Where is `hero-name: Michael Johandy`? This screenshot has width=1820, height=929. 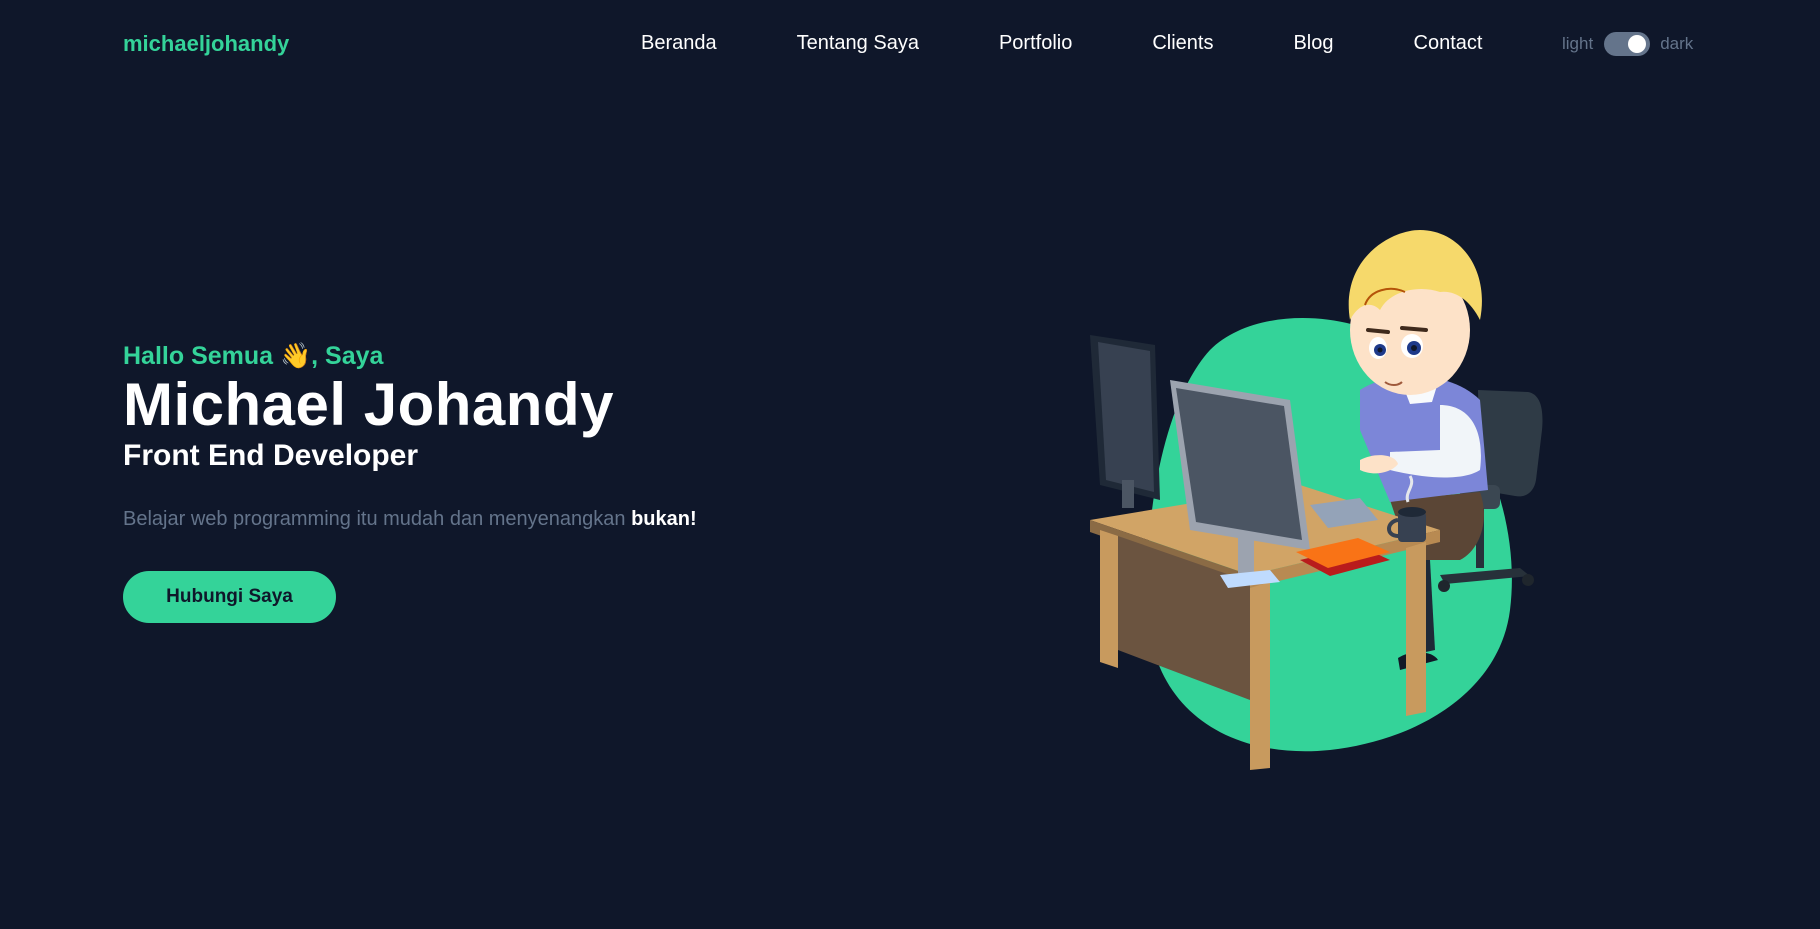 hero-name: Michael Johandy is located at coordinates (368, 404).